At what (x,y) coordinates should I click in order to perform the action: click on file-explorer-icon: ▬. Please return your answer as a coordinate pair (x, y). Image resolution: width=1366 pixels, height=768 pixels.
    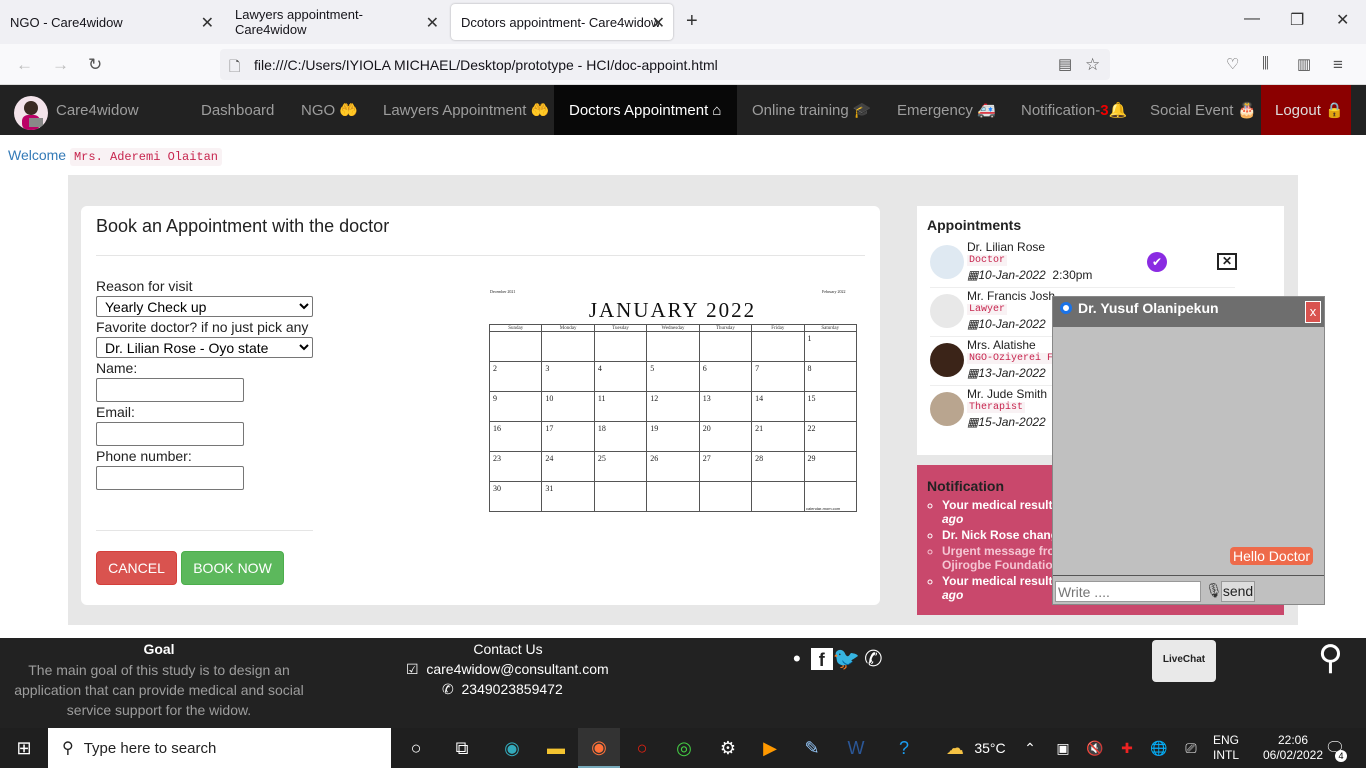
    Looking at the image, I should click on (556, 748).